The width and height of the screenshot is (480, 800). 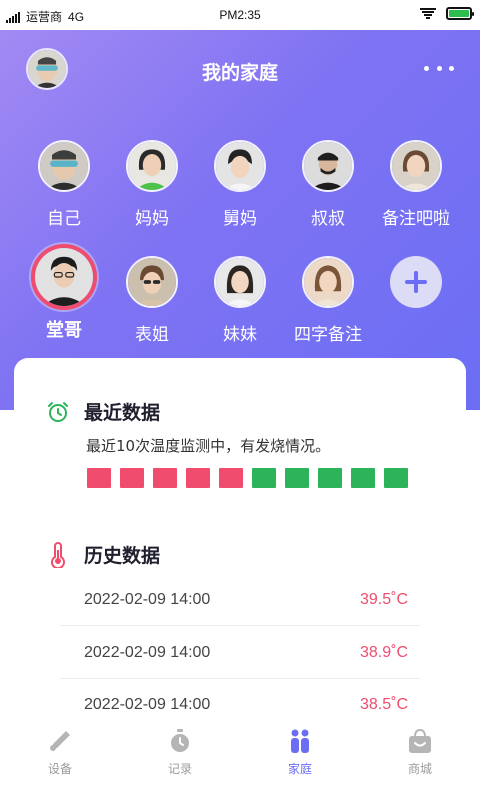 What do you see at coordinates (300, 741) in the screenshot?
I see `family-icon` at bounding box center [300, 741].